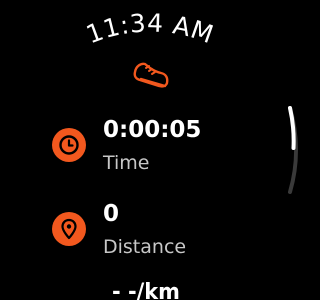 The image size is (320, 300). What do you see at coordinates (152, 230) in the screenshot?
I see `metric-distance: 0 Distance` at bounding box center [152, 230].